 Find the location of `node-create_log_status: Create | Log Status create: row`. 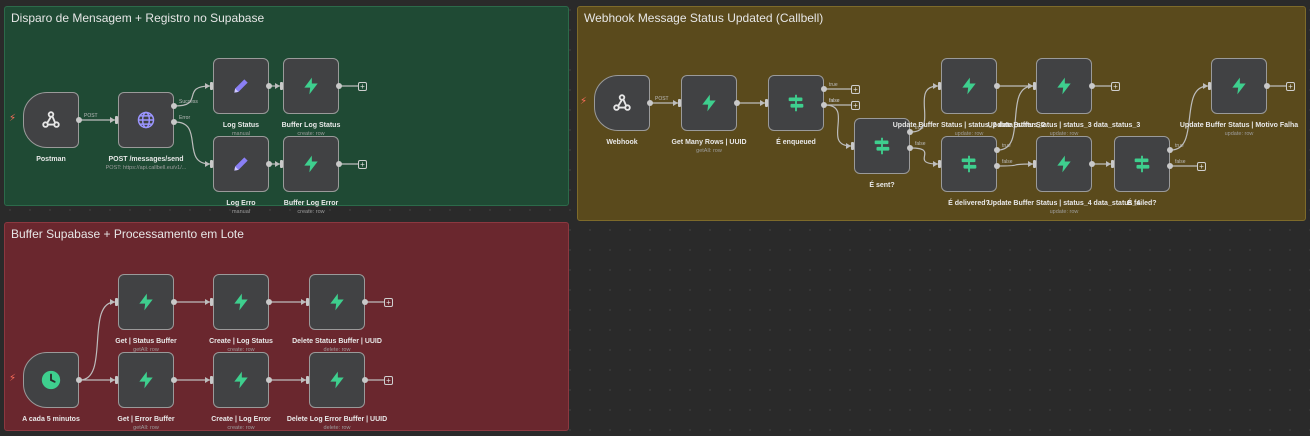

node-create_log_status: Create | Log Status create: row is located at coordinates (241, 313).